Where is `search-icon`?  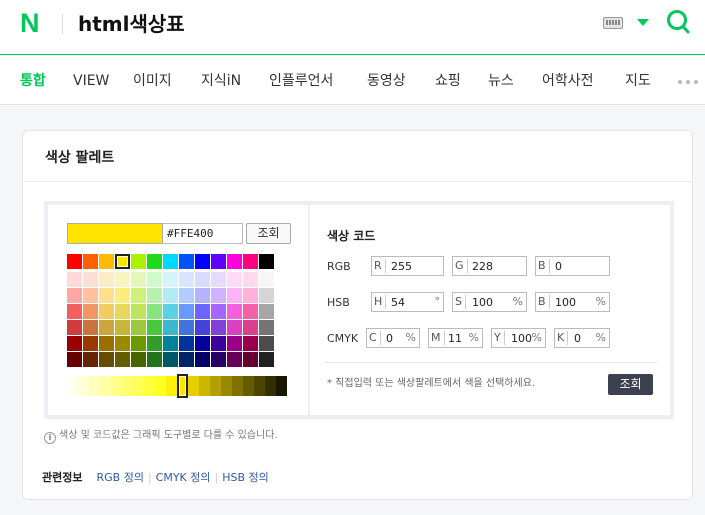
search-icon is located at coordinates (678, 22).